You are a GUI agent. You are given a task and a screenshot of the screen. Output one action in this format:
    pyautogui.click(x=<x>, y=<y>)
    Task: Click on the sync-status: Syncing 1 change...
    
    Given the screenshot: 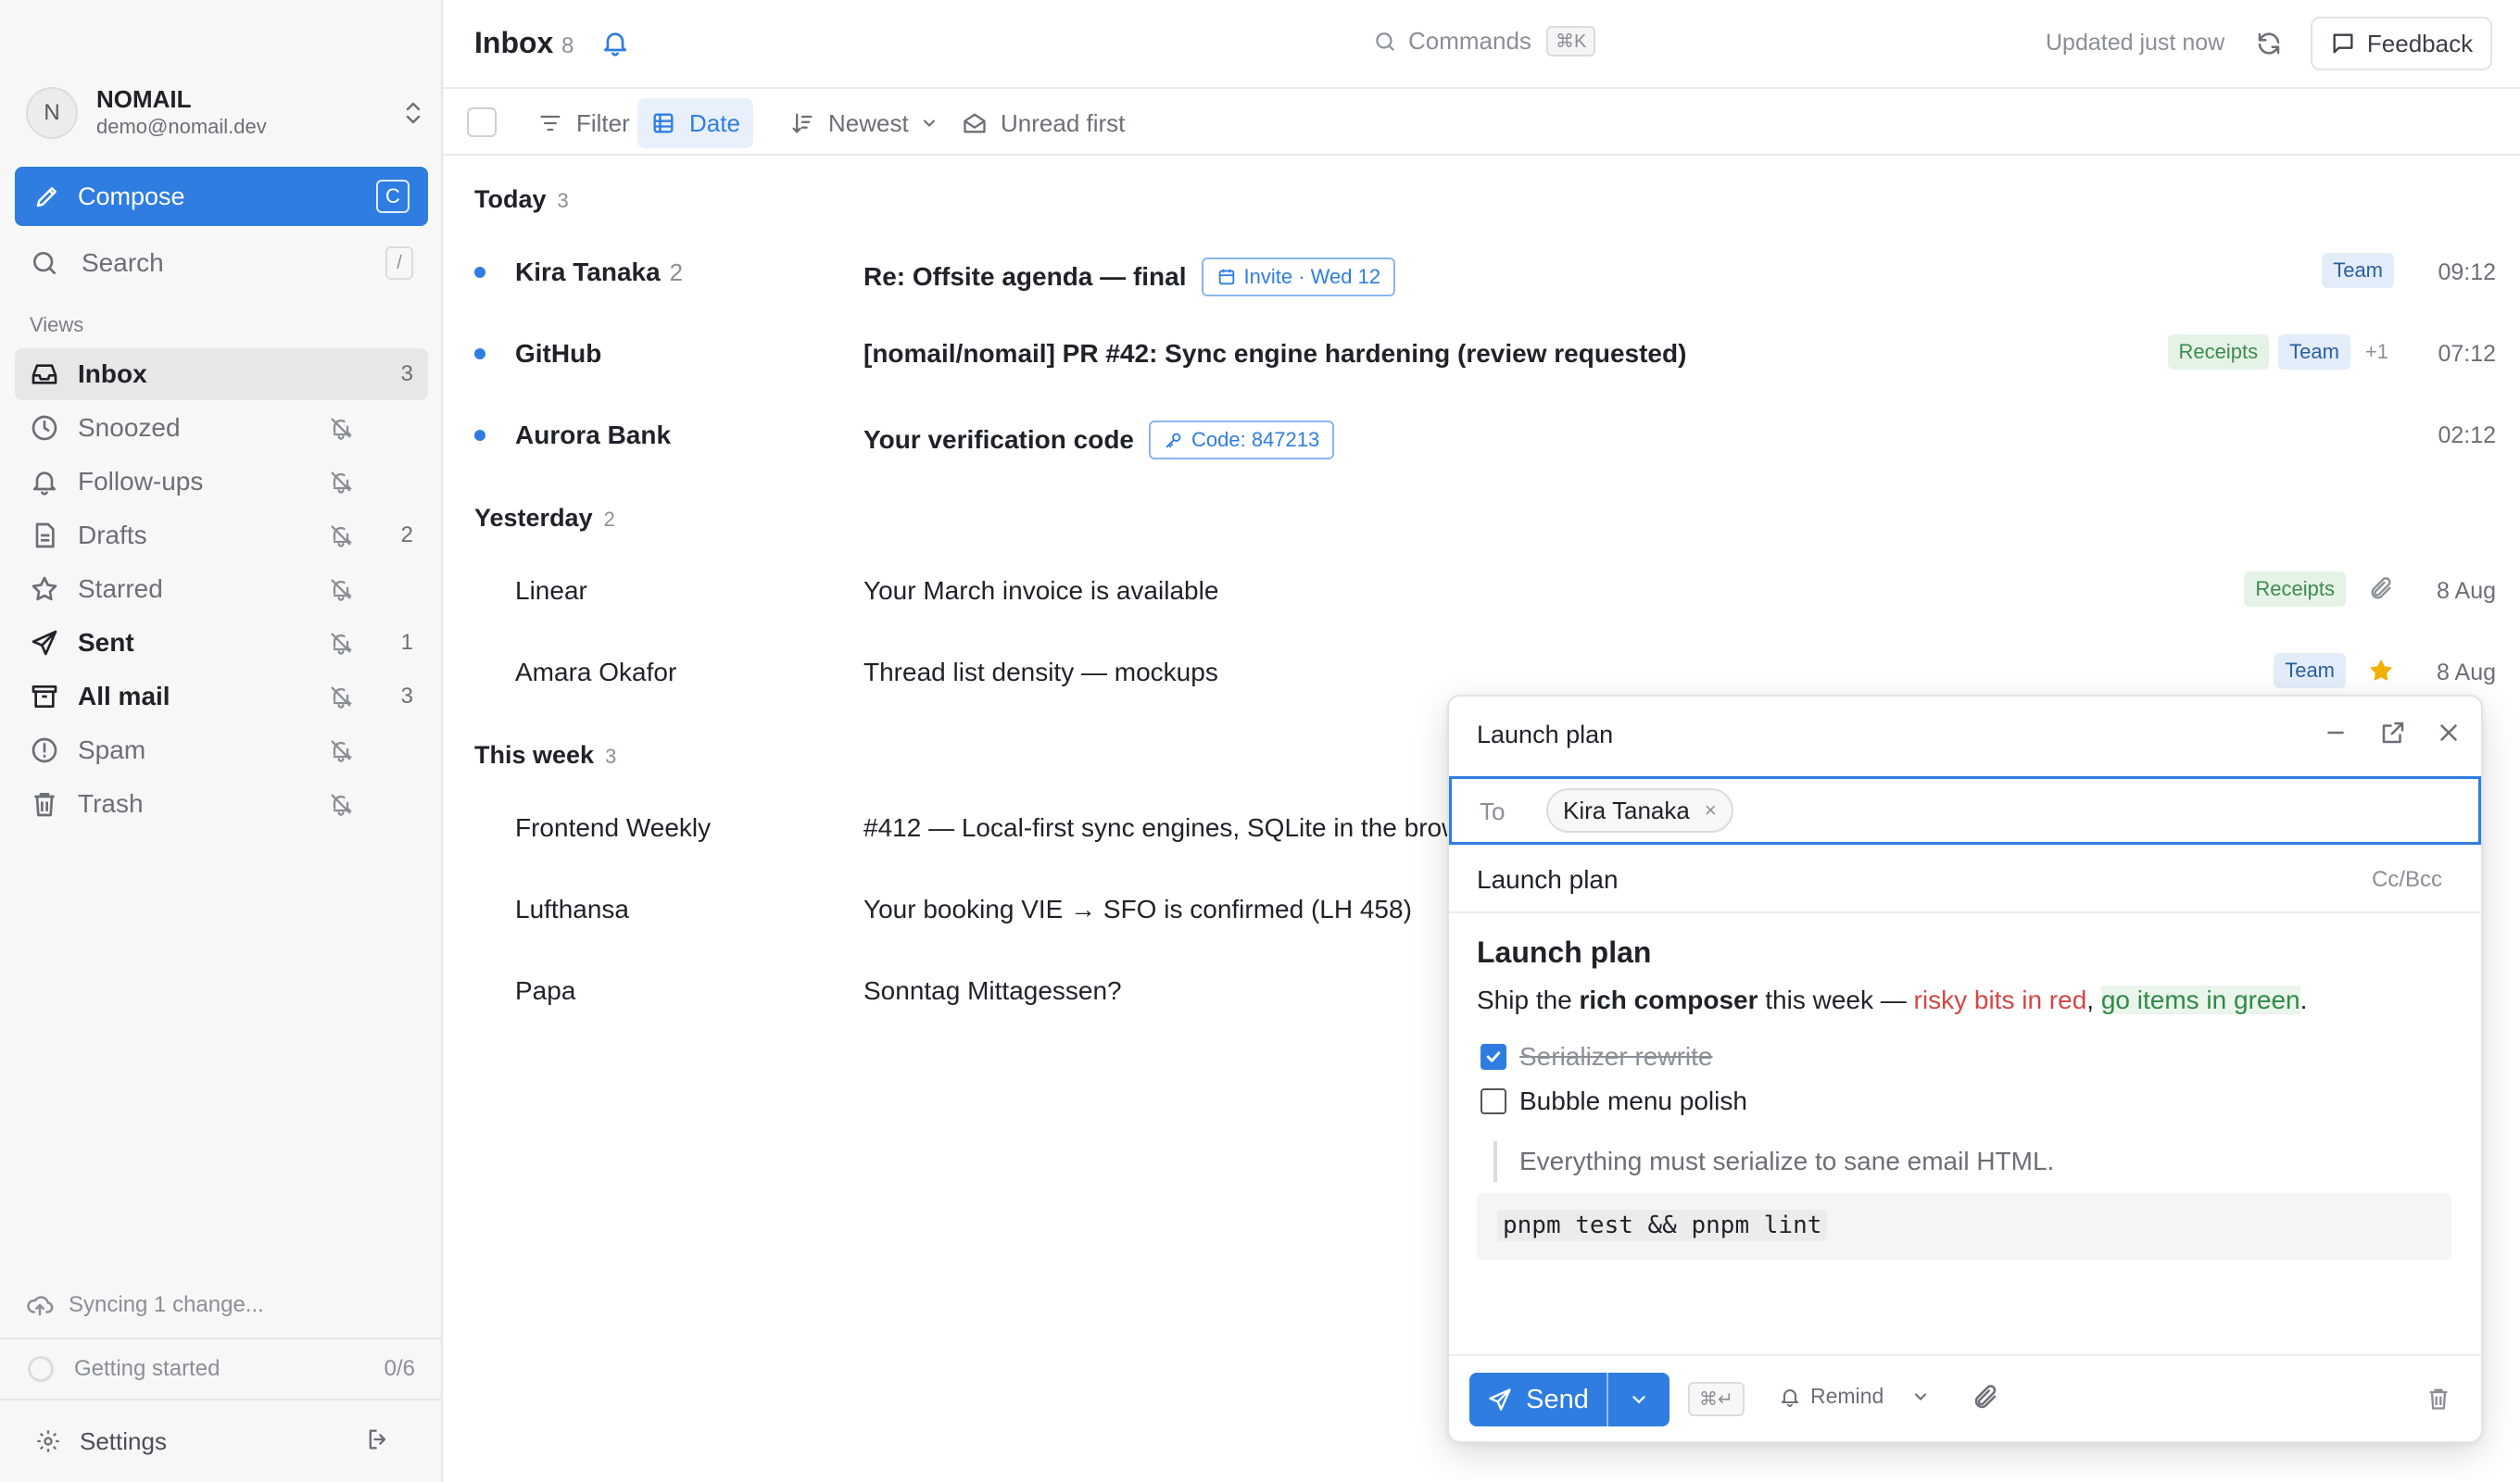 What is the action you would take?
    pyautogui.click(x=145, y=1305)
    